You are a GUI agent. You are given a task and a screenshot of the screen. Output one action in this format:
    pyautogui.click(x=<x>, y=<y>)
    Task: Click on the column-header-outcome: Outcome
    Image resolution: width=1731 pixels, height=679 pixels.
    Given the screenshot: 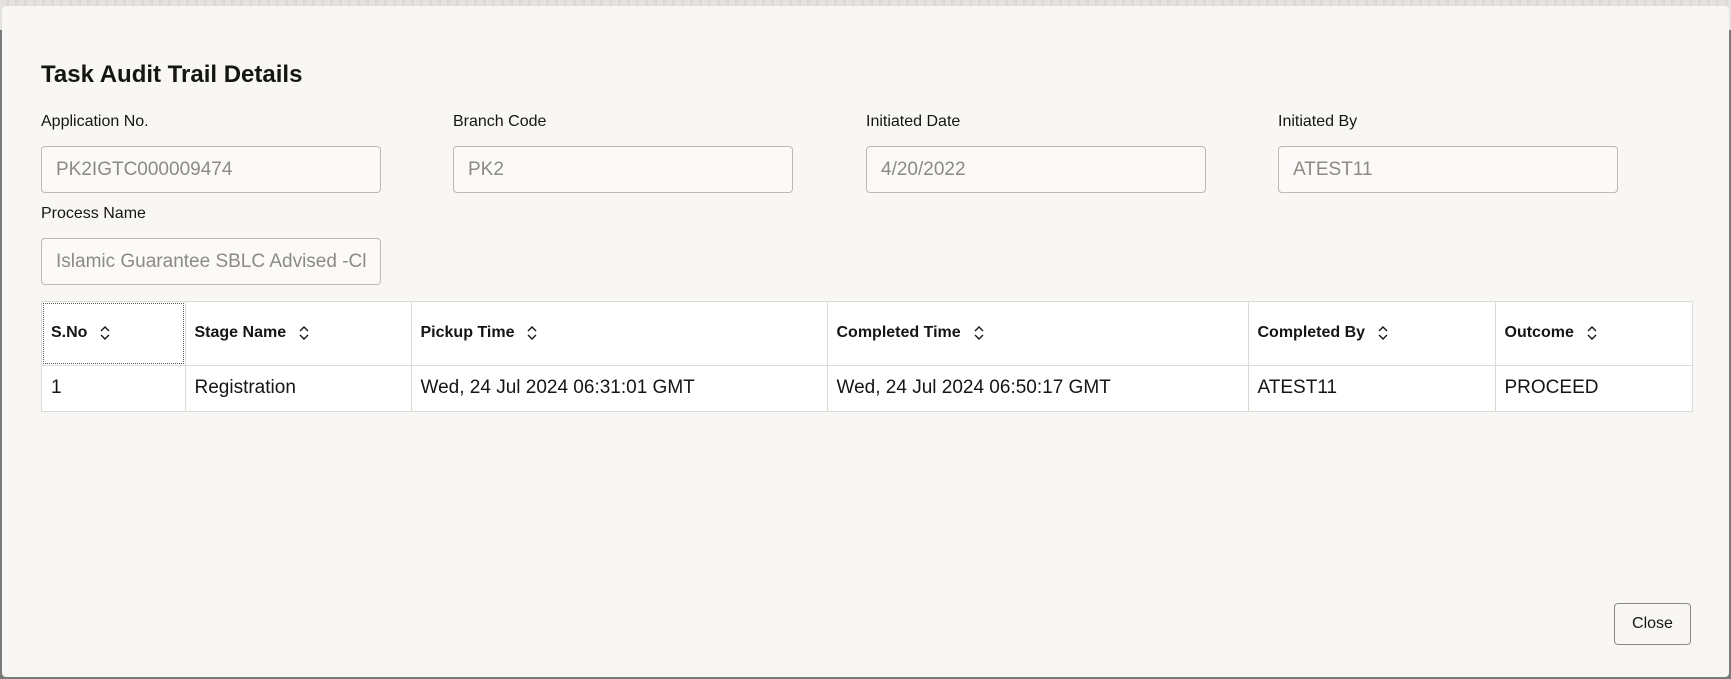 What is the action you would take?
    pyautogui.click(x=1593, y=334)
    